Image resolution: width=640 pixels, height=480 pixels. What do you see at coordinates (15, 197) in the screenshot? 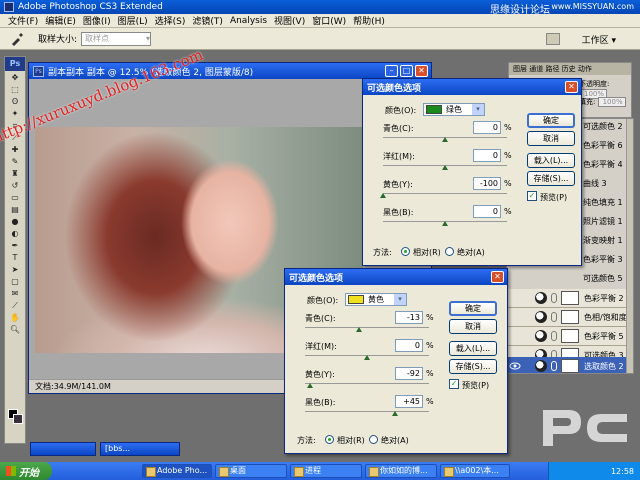
I see `eraser-tool-icon: ▭` at bounding box center [15, 197].